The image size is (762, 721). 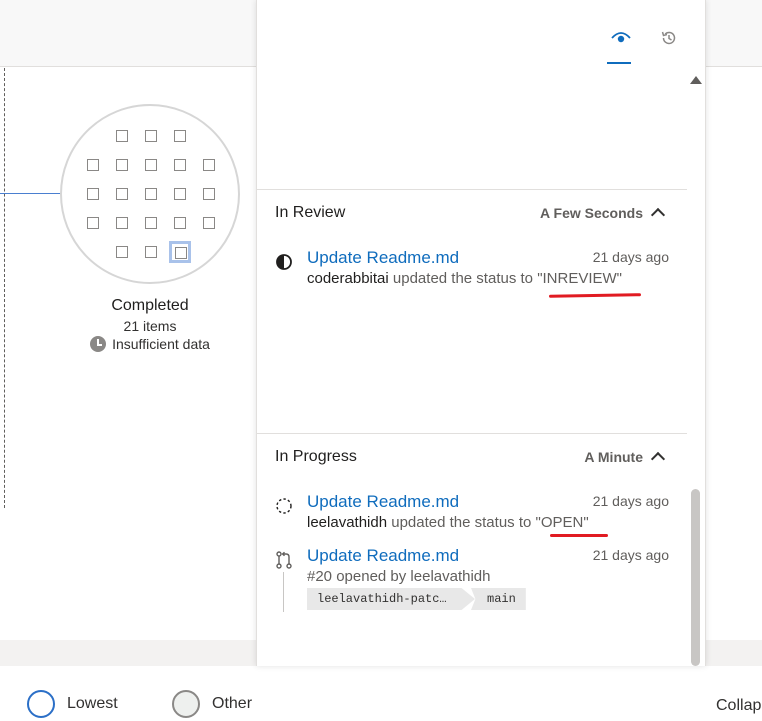 I want to click on activity-status: "OPEN", so click(x=562, y=522).